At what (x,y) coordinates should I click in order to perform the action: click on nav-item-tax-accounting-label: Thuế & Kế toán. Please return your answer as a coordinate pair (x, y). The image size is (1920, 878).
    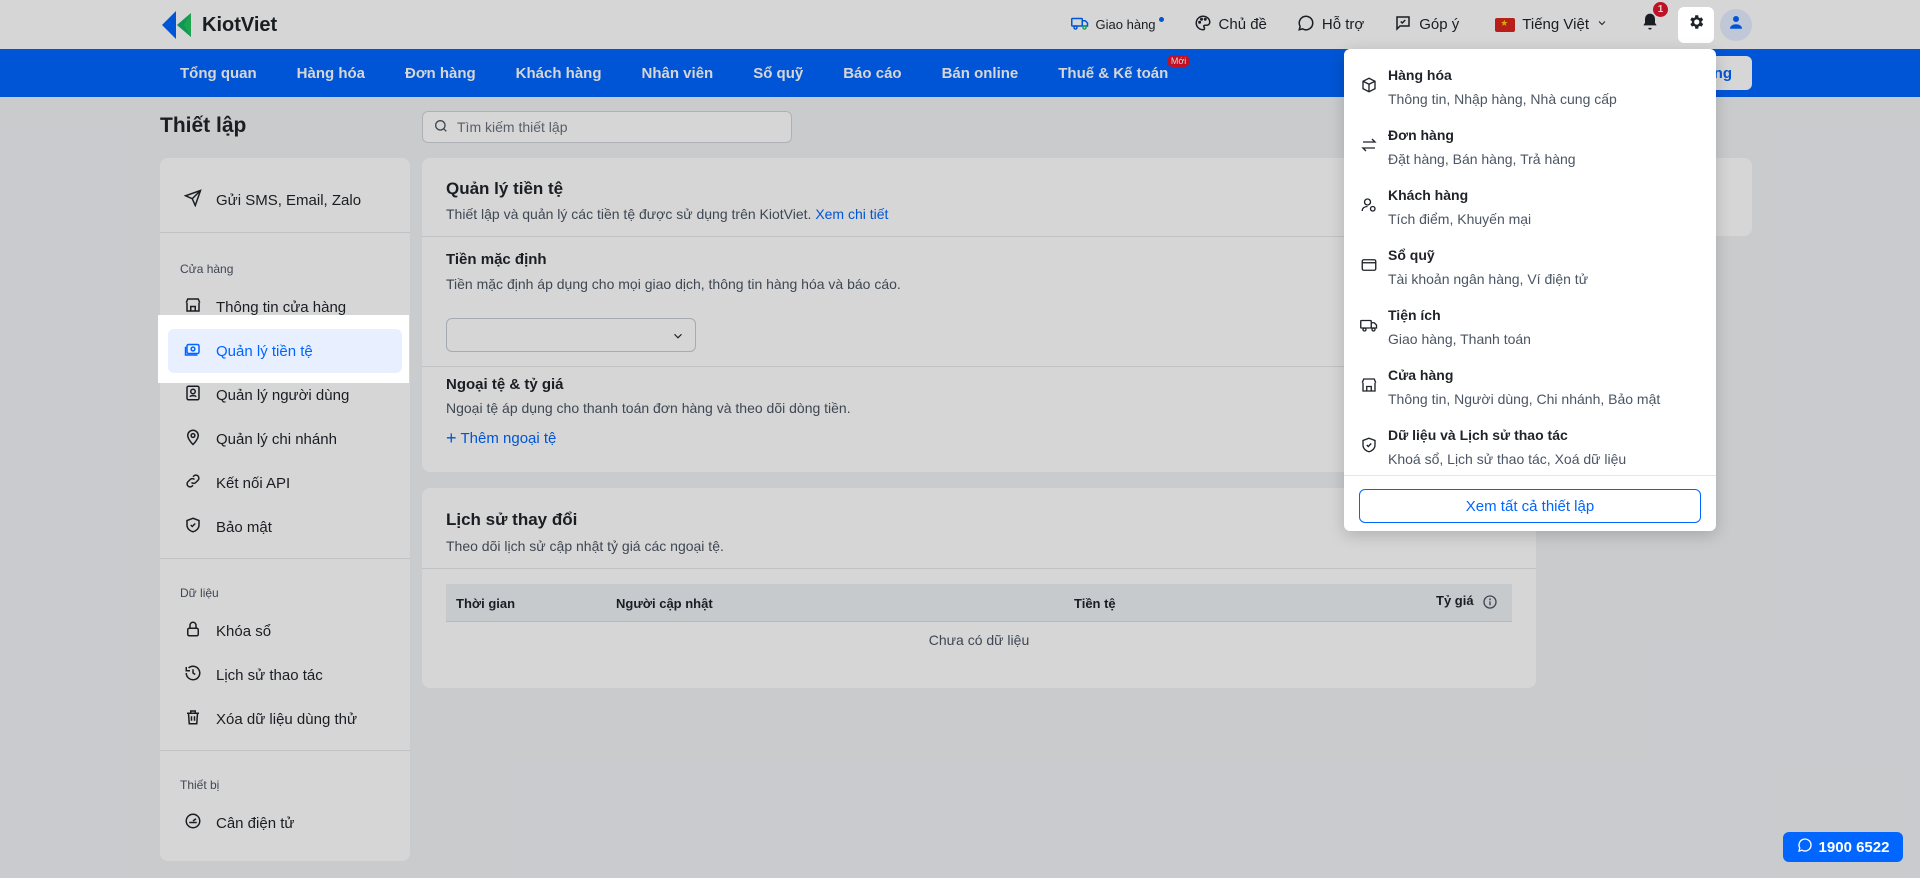
    Looking at the image, I should click on (1113, 73).